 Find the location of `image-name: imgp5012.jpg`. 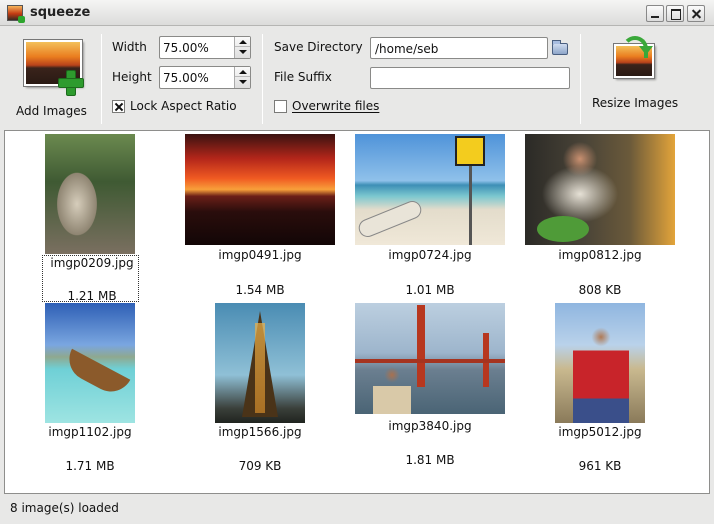

image-name: imgp5012.jpg is located at coordinates (600, 432).